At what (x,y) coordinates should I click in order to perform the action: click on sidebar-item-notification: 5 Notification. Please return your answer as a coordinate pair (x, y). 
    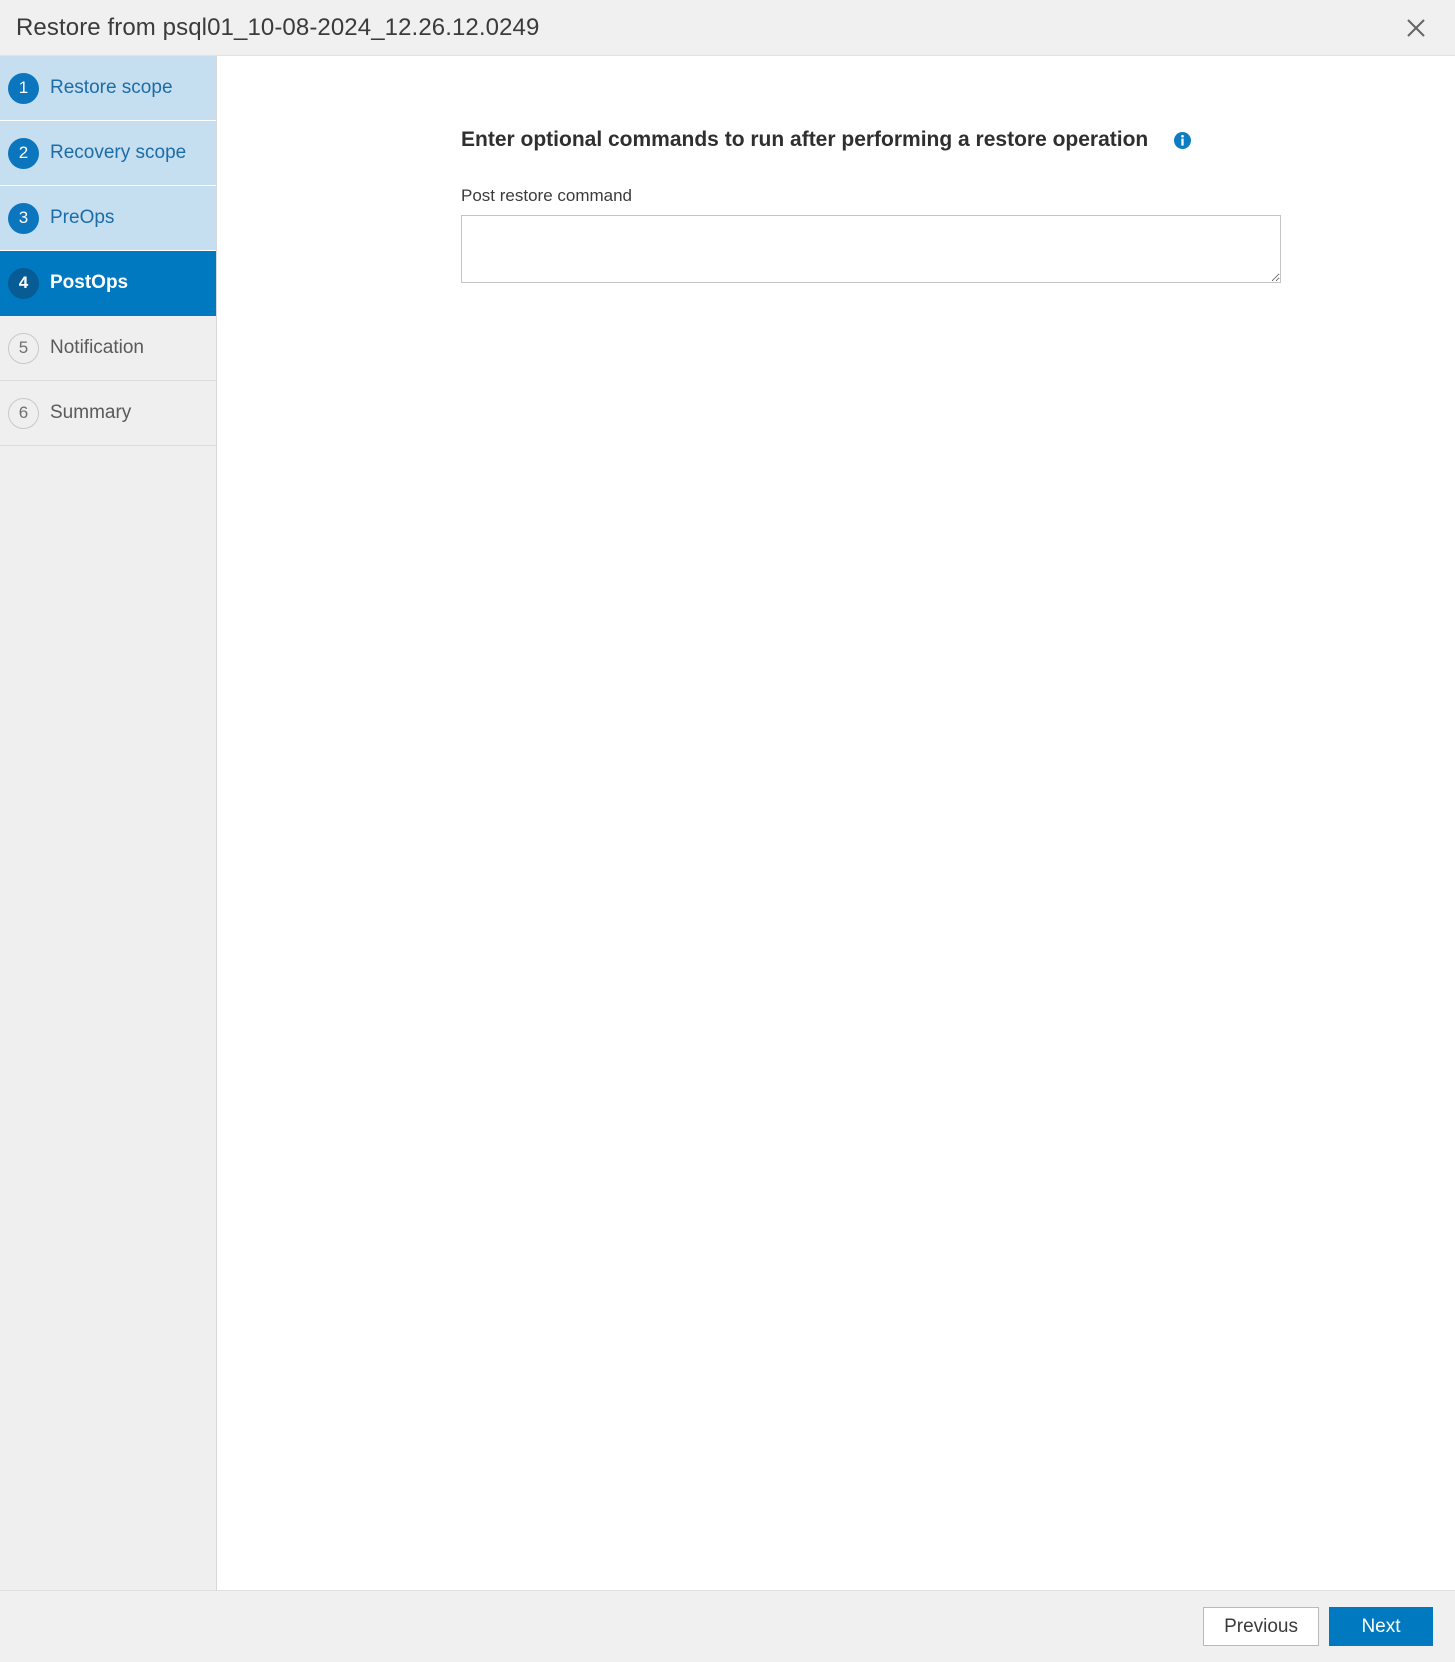
    Looking at the image, I should click on (108, 348).